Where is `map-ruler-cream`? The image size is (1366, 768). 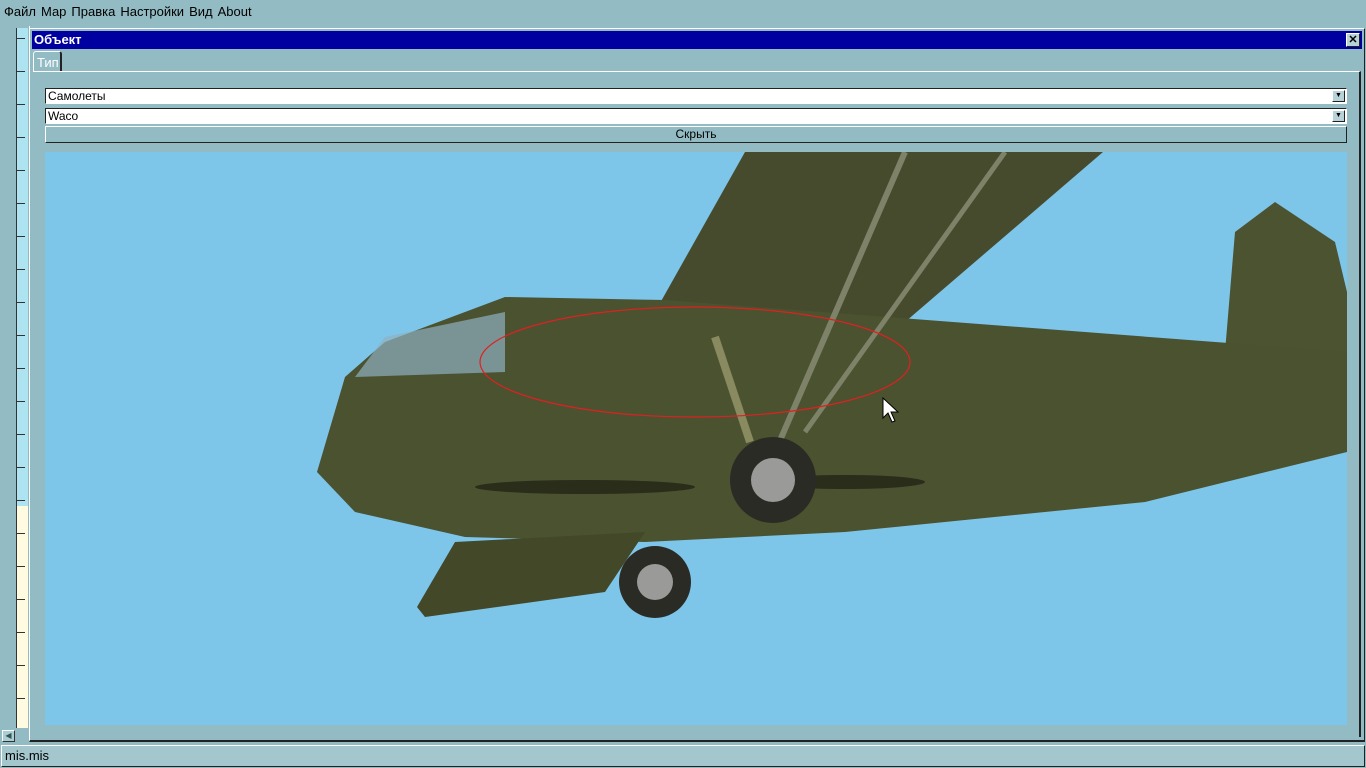
map-ruler-cream is located at coordinates (22, 617).